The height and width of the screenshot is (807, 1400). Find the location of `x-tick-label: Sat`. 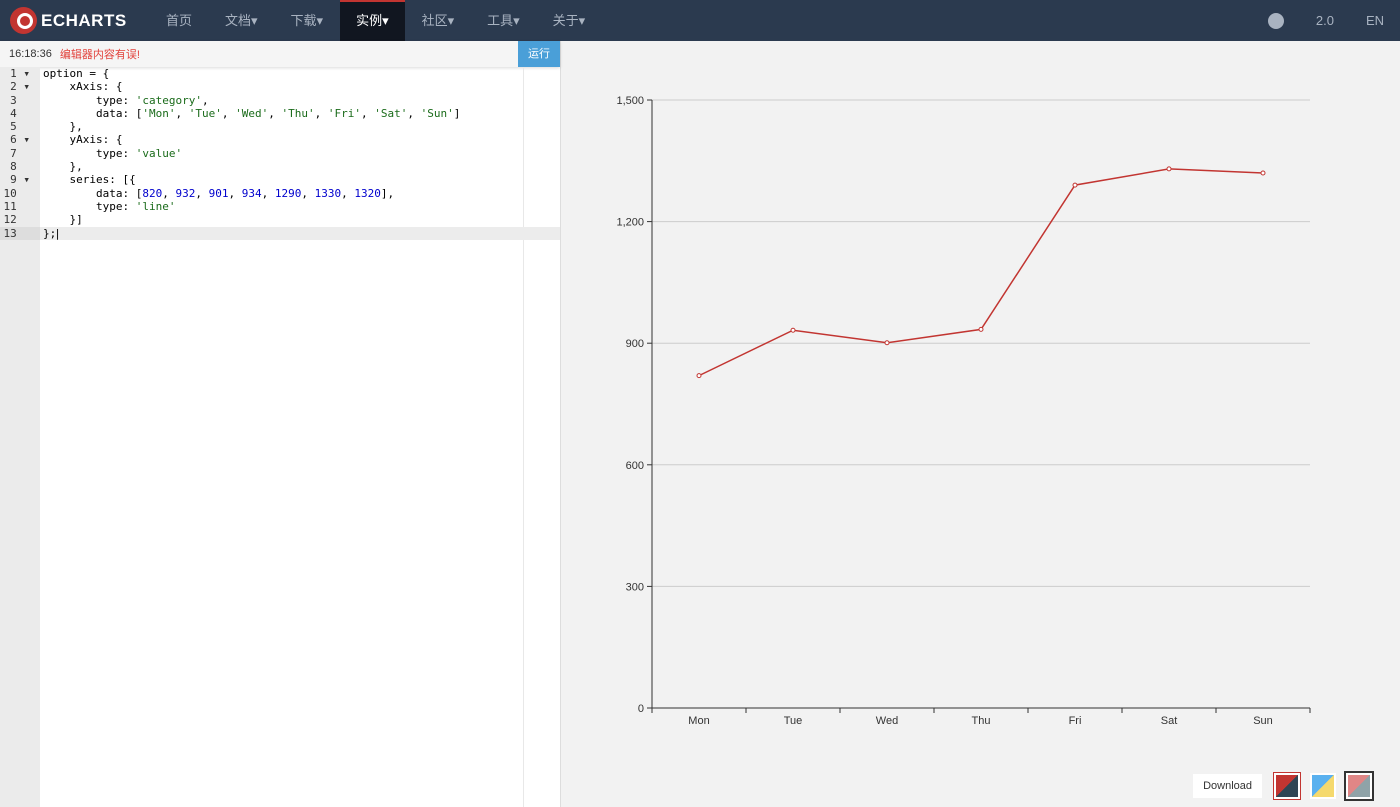

x-tick-label: Sat is located at coordinates (1169, 721).